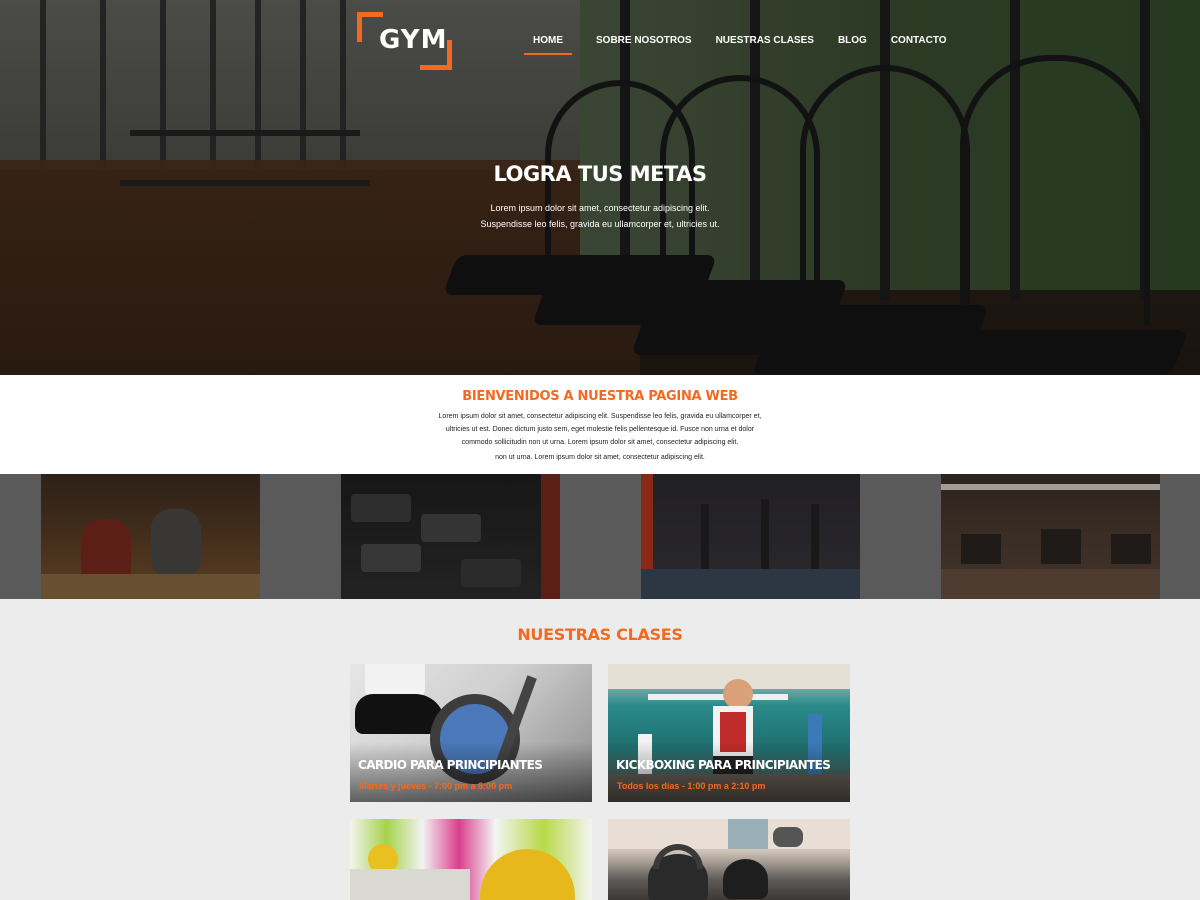 The height and width of the screenshot is (900, 1200). Describe the element at coordinates (750, 536) in the screenshot. I see `gallery-image-bikes` at that location.